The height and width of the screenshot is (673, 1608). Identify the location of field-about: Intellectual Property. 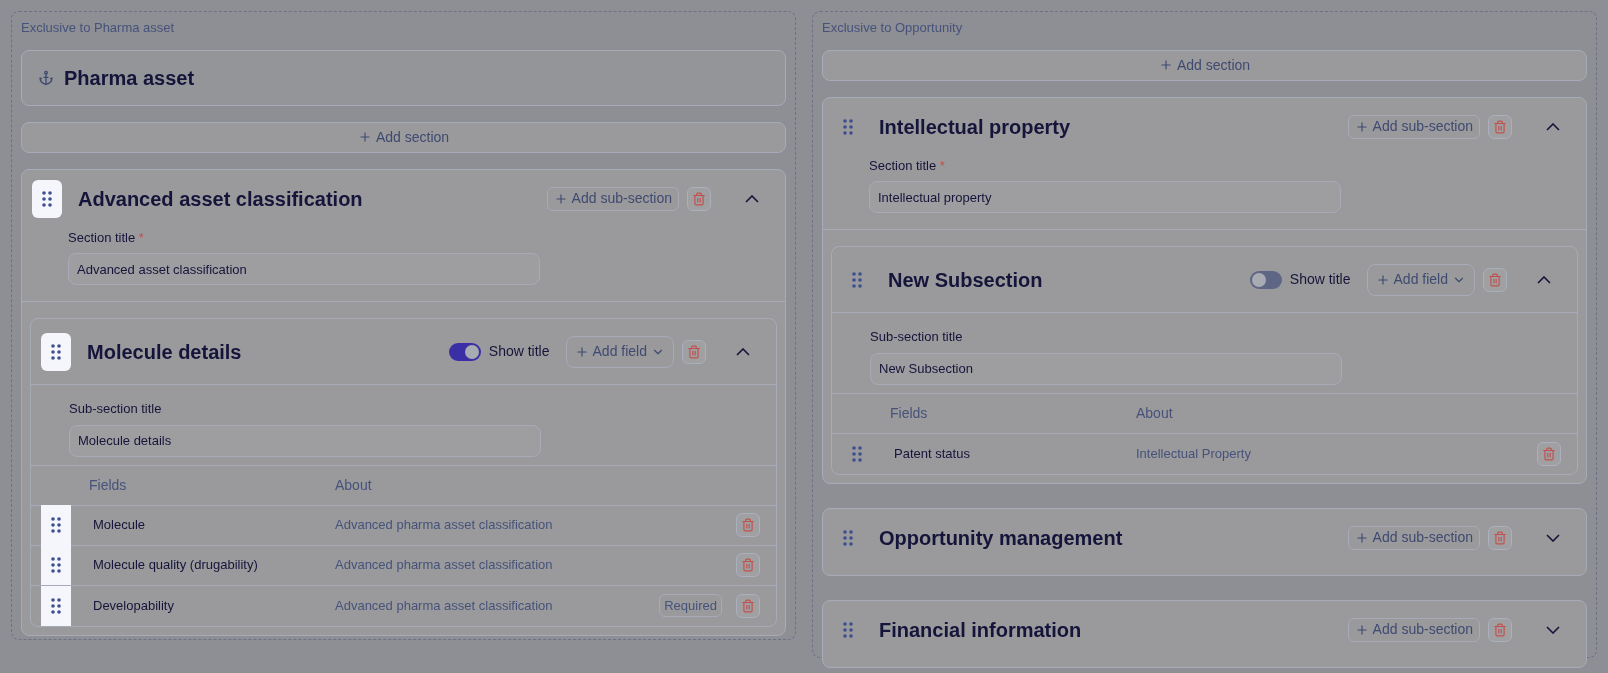
(1193, 453).